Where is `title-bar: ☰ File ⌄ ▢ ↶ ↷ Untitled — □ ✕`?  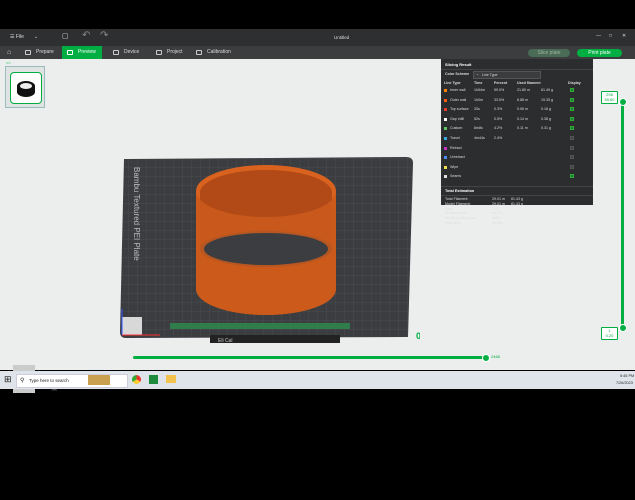
title-bar: ☰ File ⌄ ▢ ↶ ↷ Untitled — □ ✕ is located at coordinates (317, 37).